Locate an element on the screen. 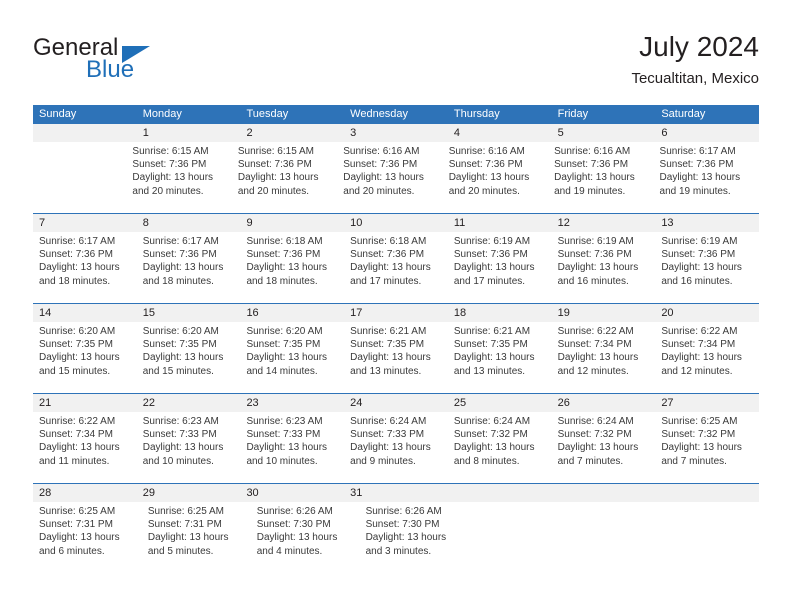  day-info-line: and 16 minutes. is located at coordinates (593, 281).